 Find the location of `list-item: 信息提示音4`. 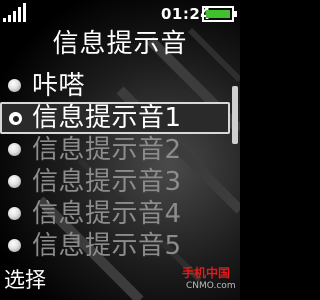

list-item: 信息提示音4 is located at coordinates (113, 214).